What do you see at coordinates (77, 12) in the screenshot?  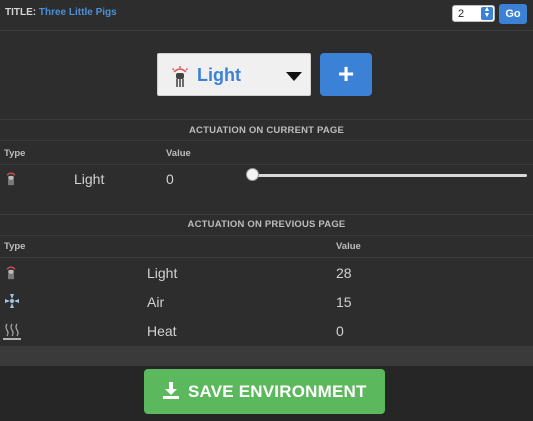 I see `title-value: Three Little Pigs` at bounding box center [77, 12].